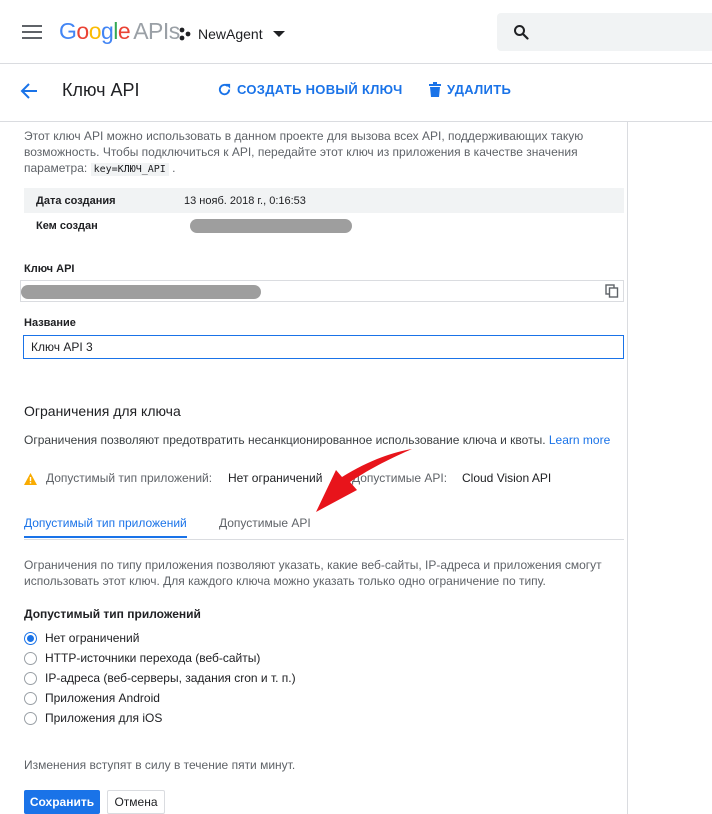  Describe the element at coordinates (29, 91) in the screenshot. I see `back-arrow-icon` at that location.